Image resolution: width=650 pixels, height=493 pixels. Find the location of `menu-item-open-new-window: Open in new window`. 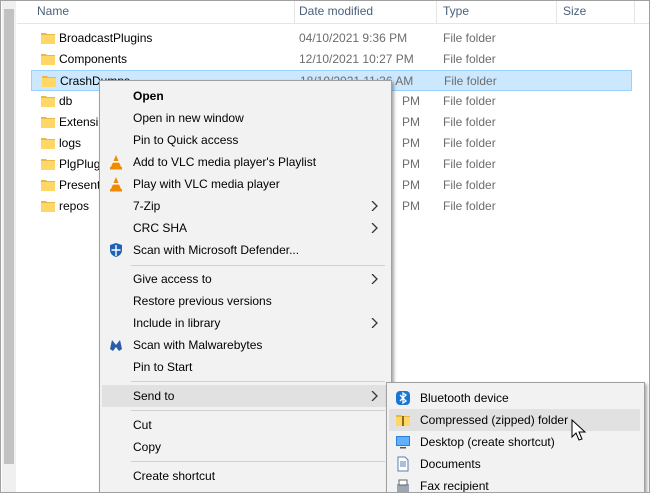

menu-item-open-new-window: Open in new window is located at coordinates (244, 118).